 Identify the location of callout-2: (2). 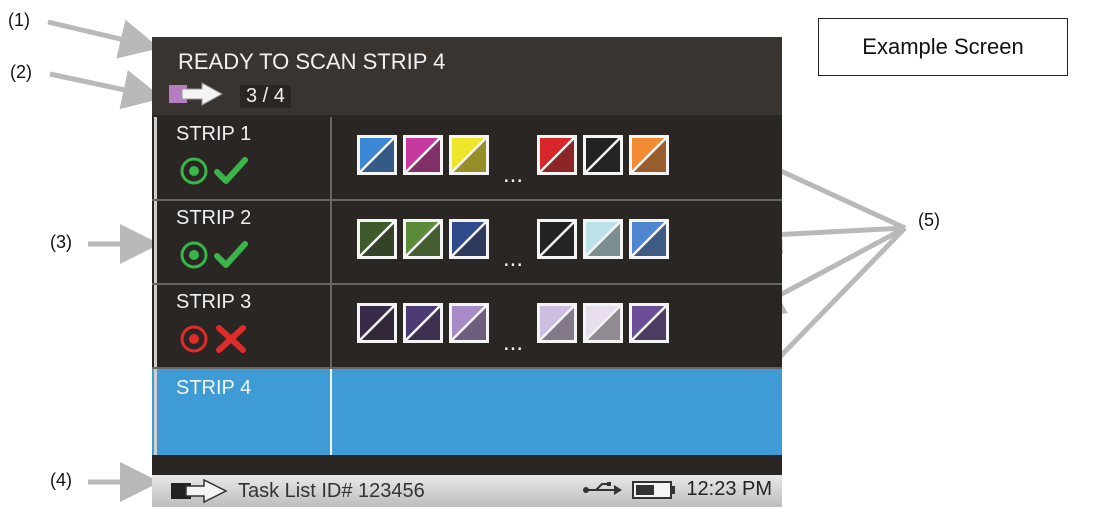
(21, 72).